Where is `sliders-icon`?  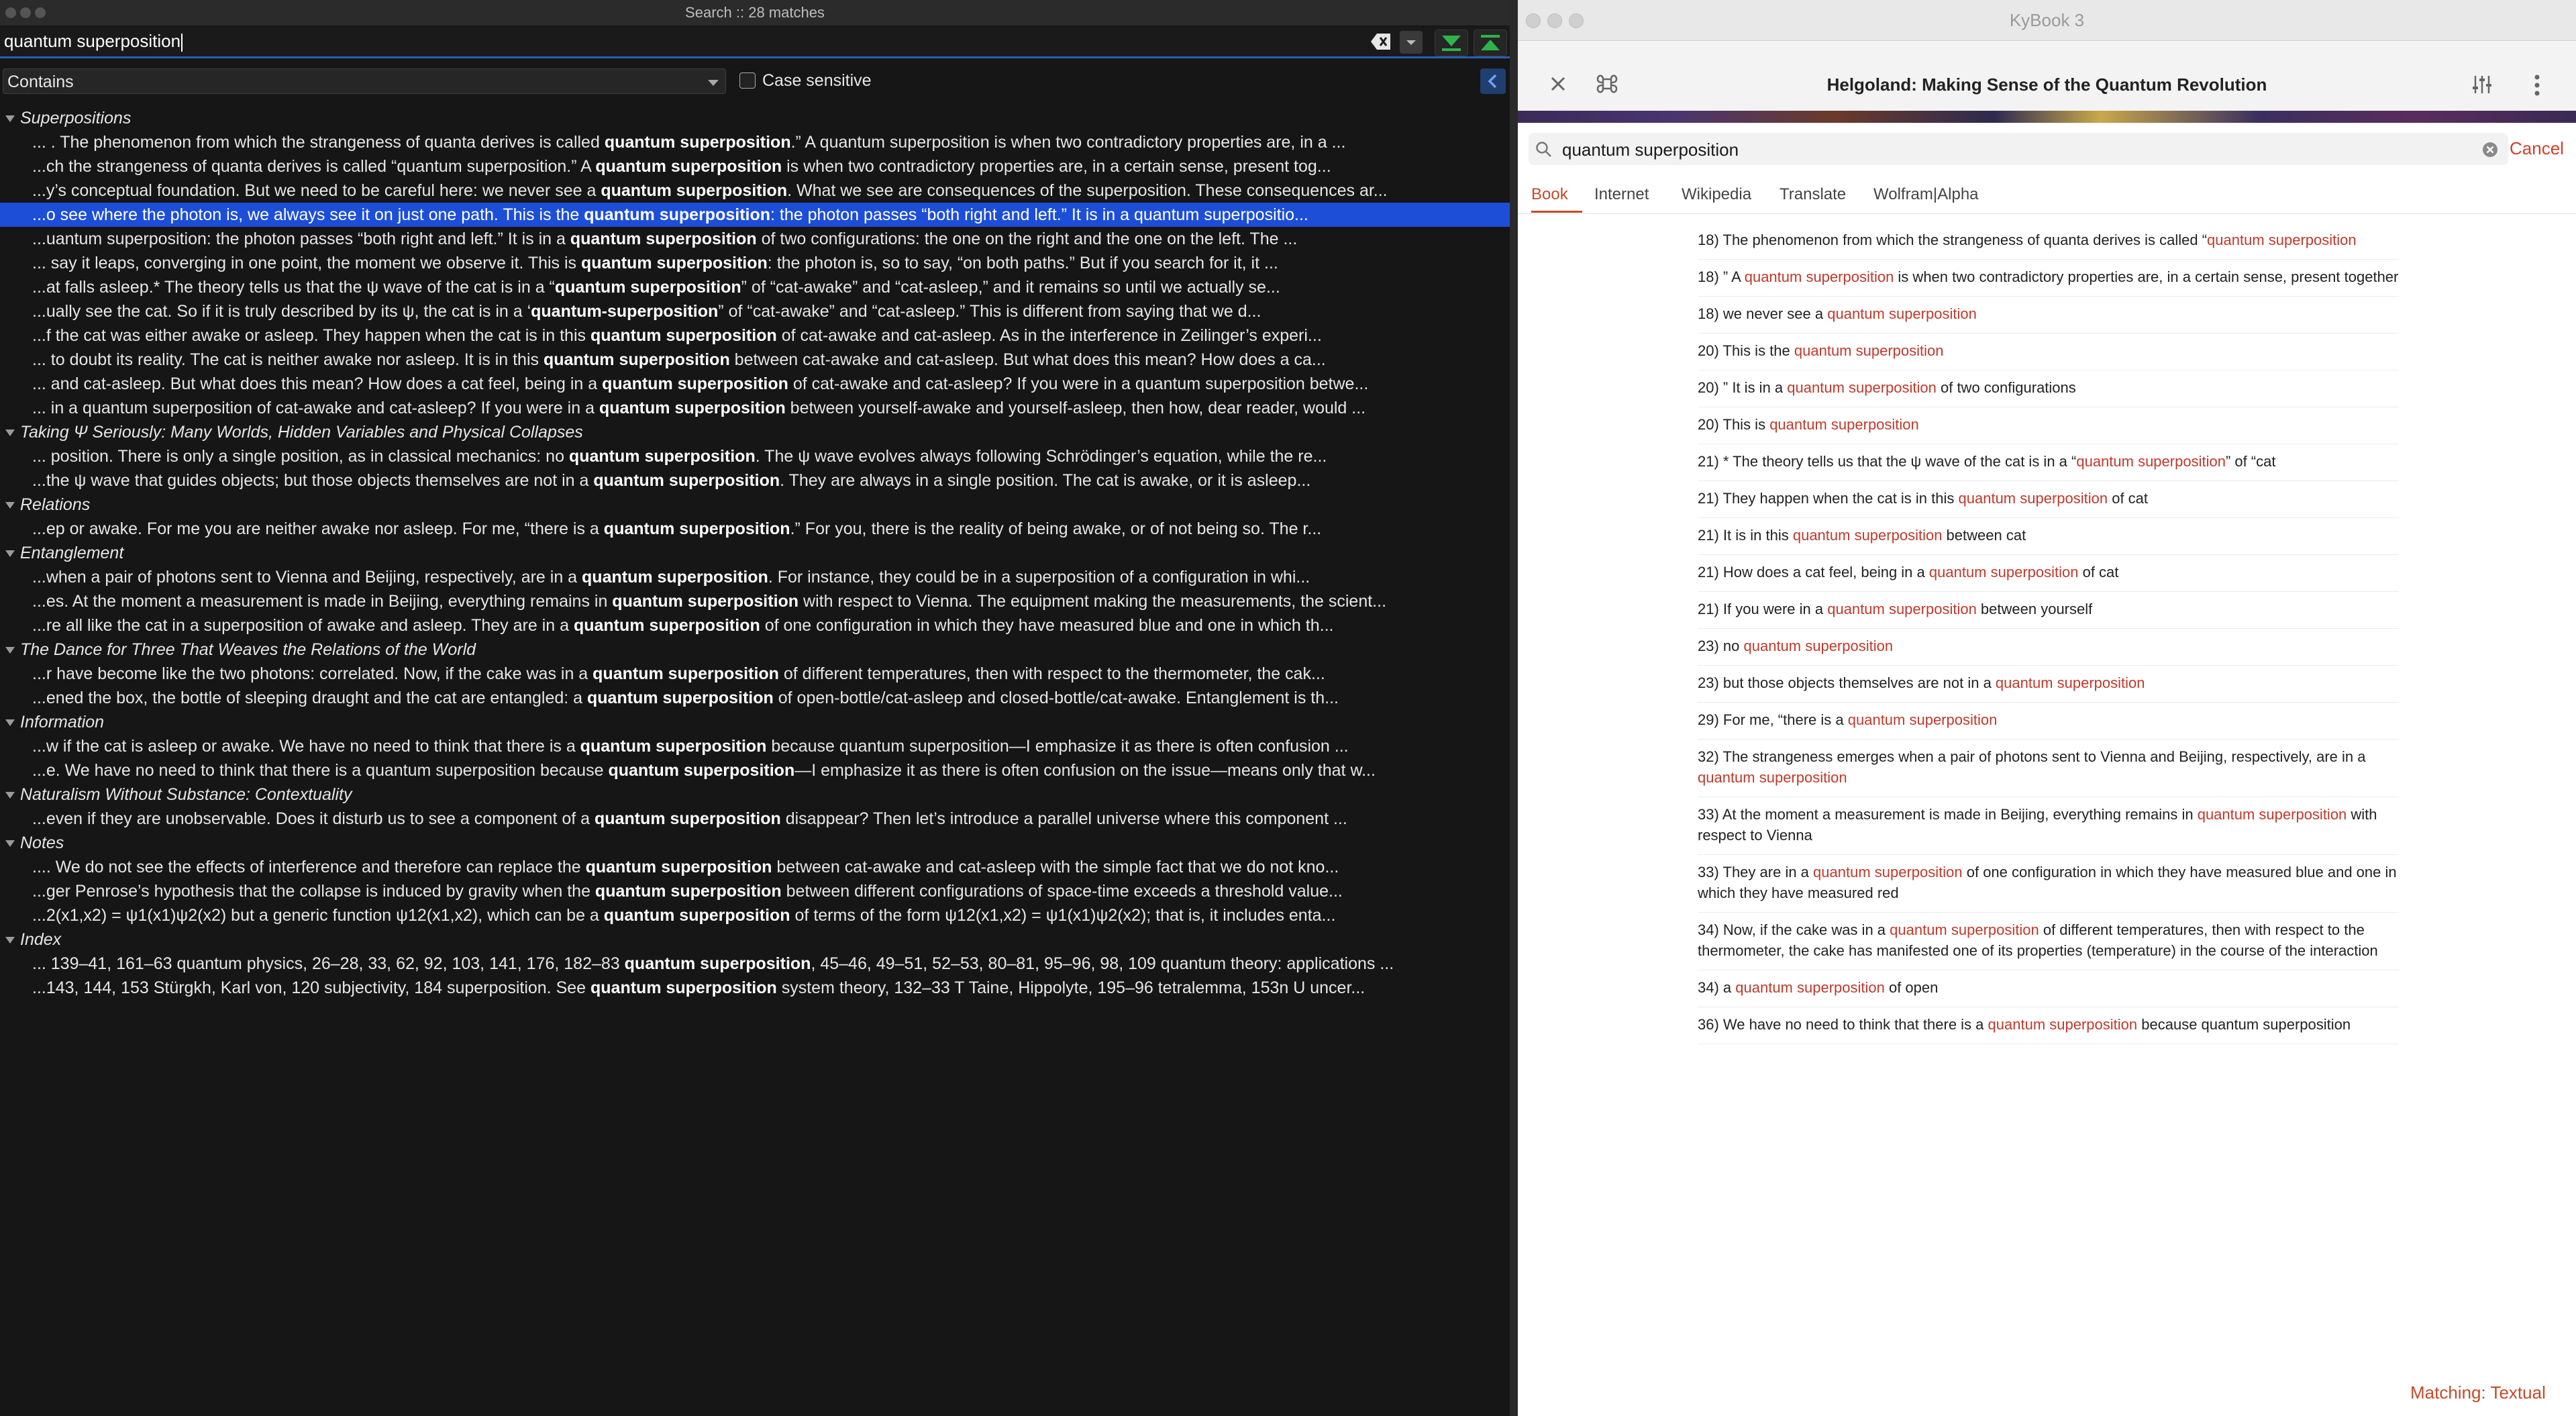
sliders-icon is located at coordinates (2482, 84).